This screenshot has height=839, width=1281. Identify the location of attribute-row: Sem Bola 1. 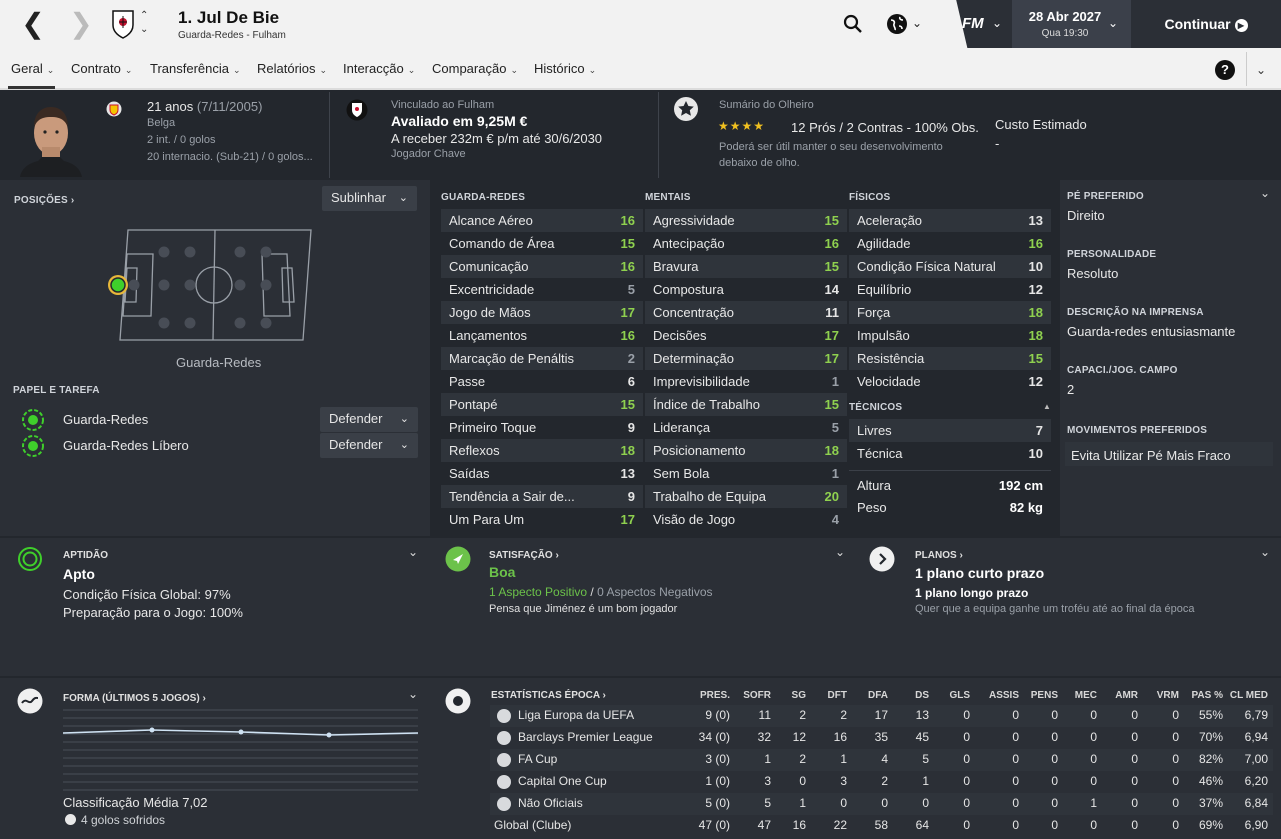
(746, 473).